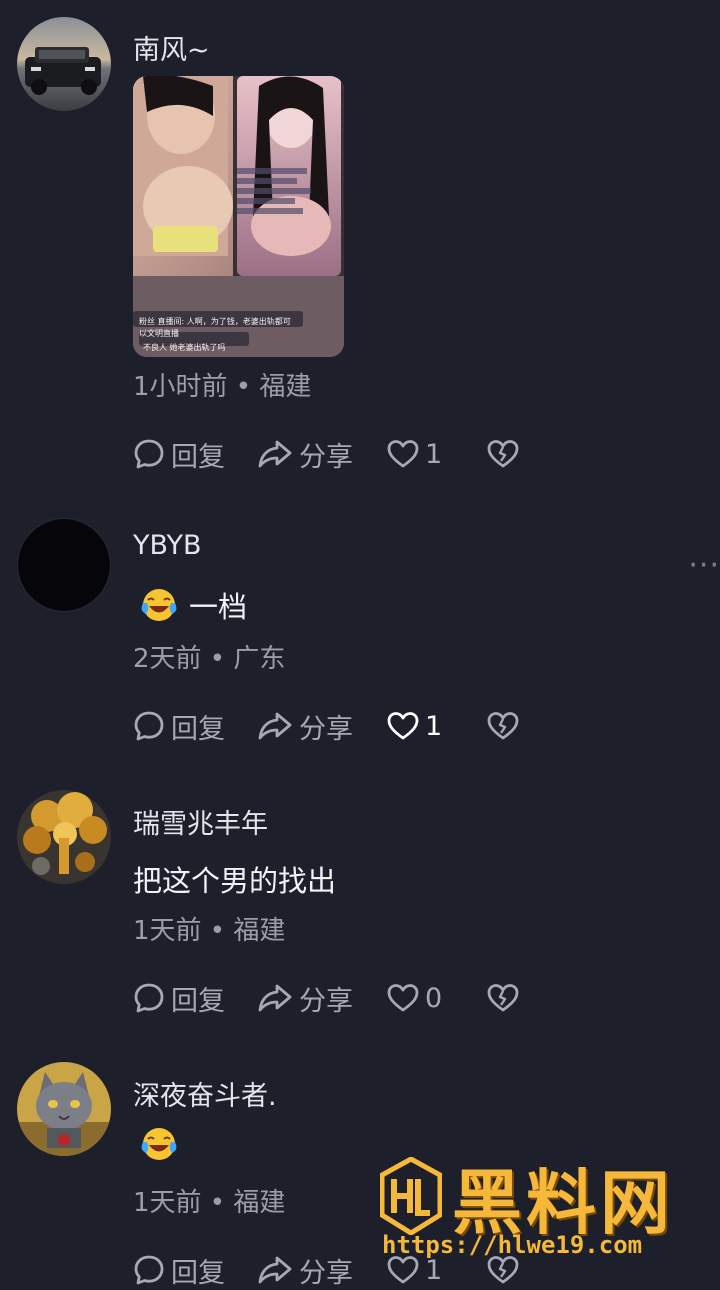  I want to click on avatar-car-image, so click(64, 64).